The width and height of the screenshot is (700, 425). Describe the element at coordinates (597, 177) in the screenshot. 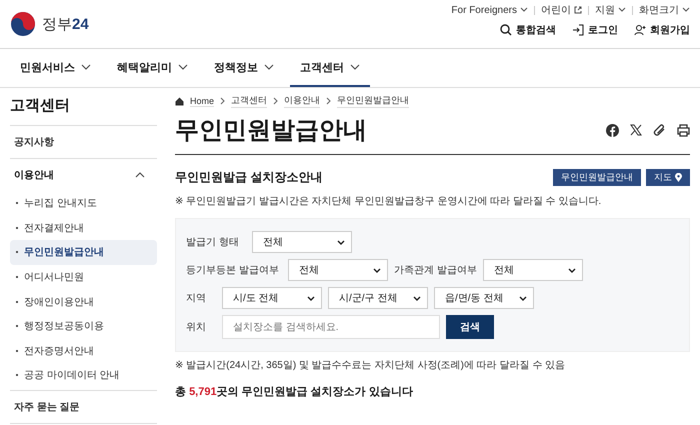

I see `action-button: 무인민원발급안내` at that location.